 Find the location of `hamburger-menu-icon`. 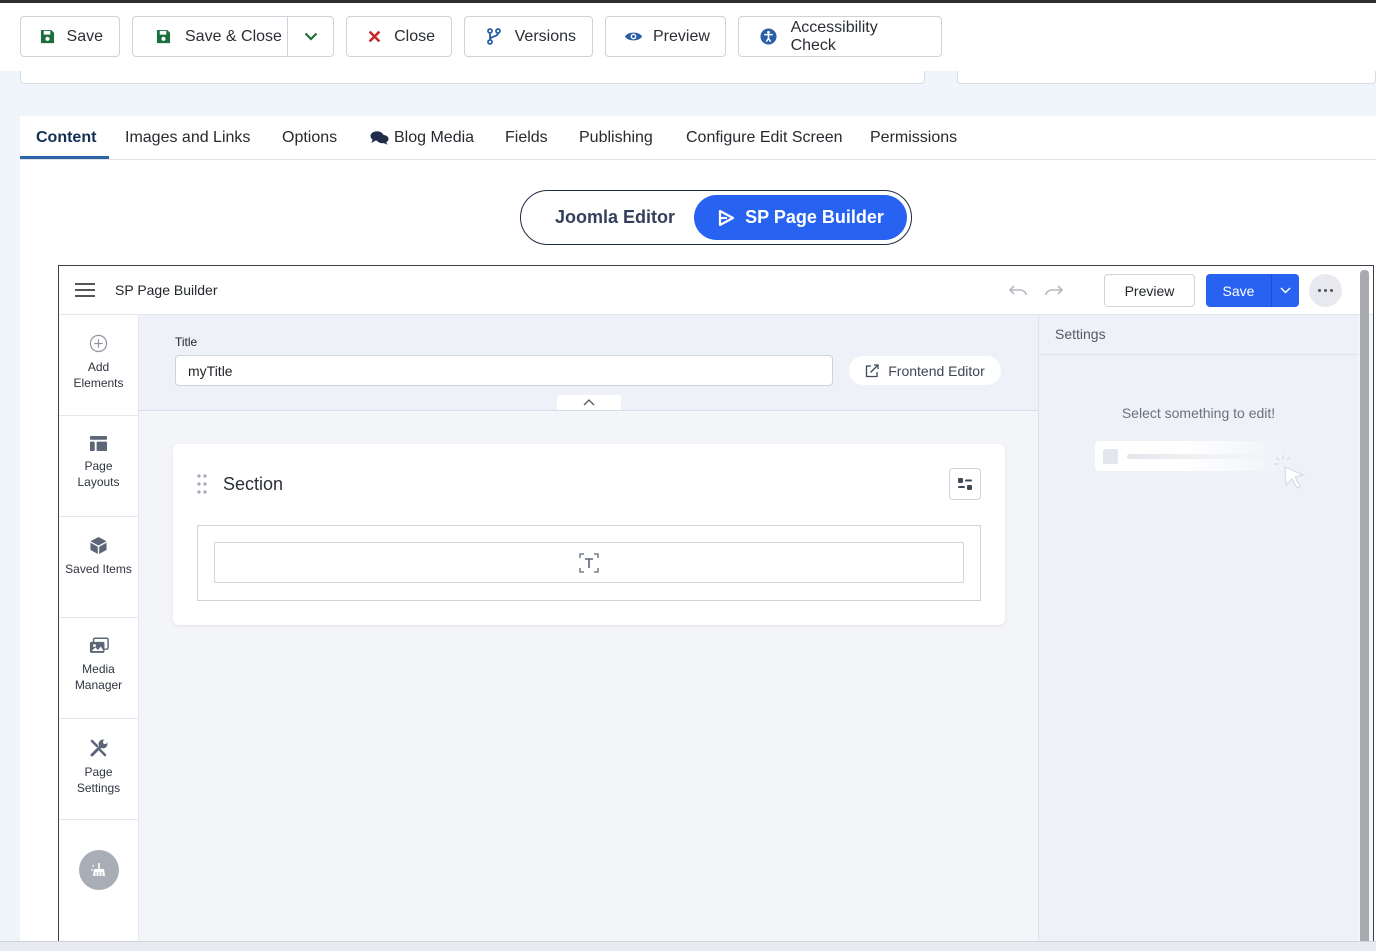

hamburger-menu-icon is located at coordinates (85, 290).